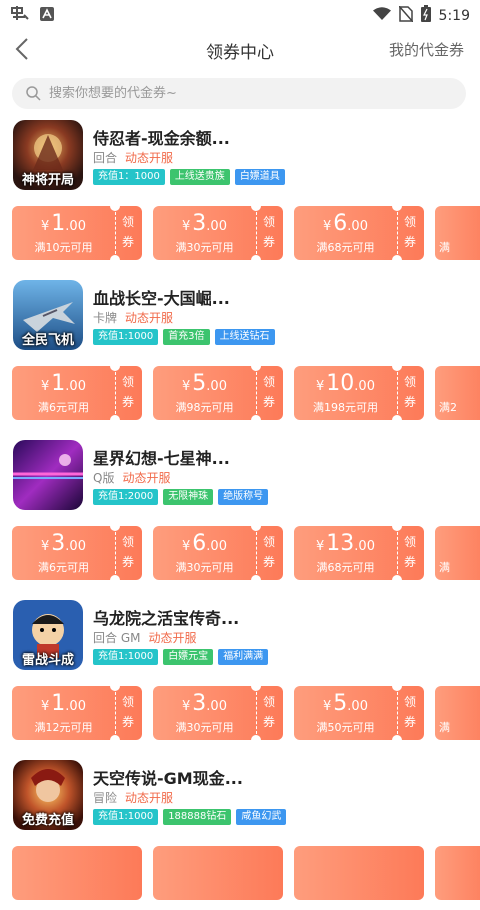 This screenshot has width=480, height=910. Describe the element at coordinates (184, 337) in the screenshot. I see `tag-list: 充值1:1000 首充3倍 上线送钻石` at that location.